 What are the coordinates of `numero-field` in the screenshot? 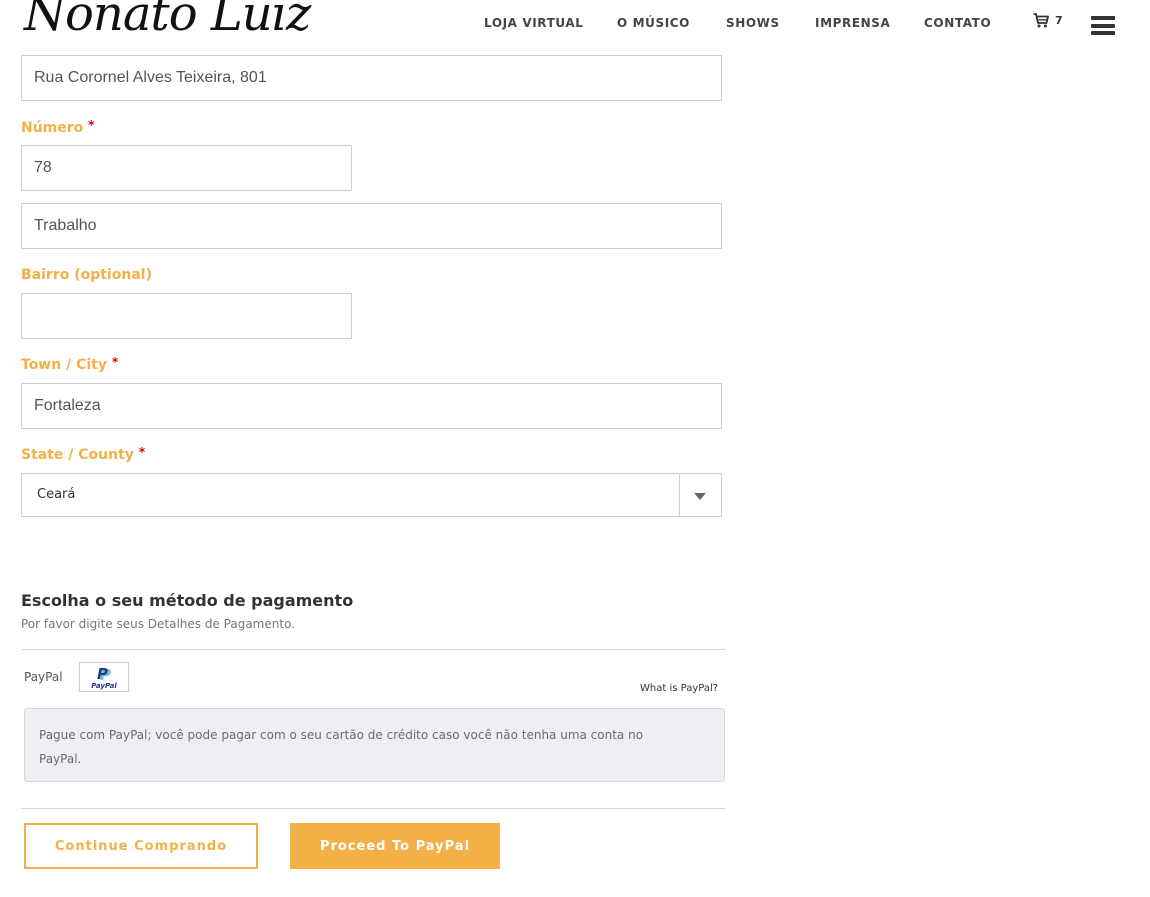 It's located at (186, 168).